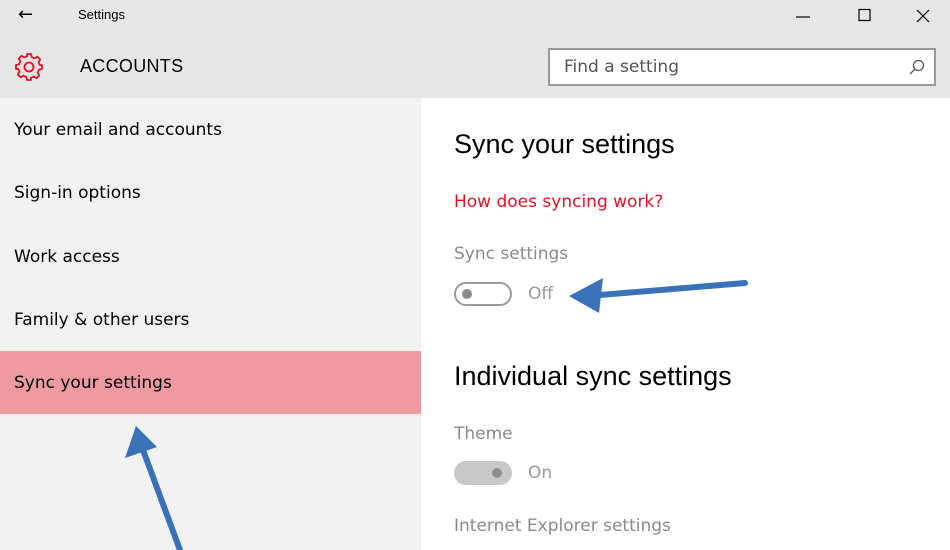  Describe the element at coordinates (93, 383) in the screenshot. I see `sidebar-item-label: Sync your settings` at that location.